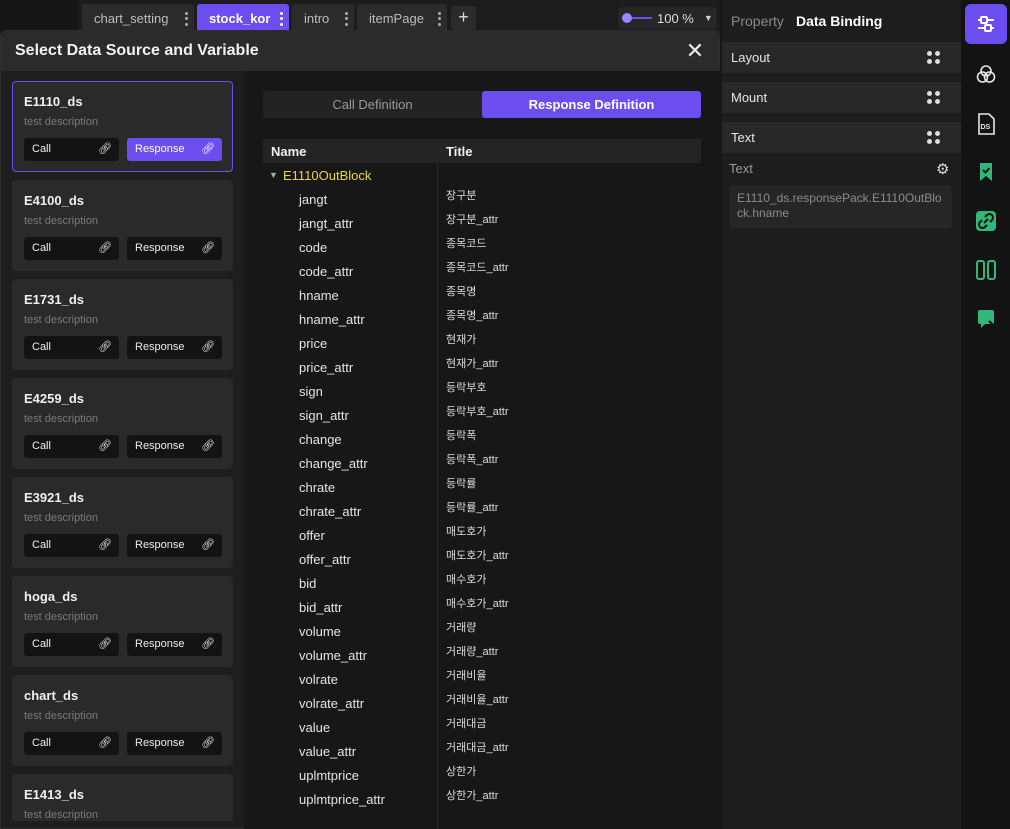 Image resolution: width=1010 pixels, height=829 pixels. I want to click on tab-intro: intro, so click(323, 18).